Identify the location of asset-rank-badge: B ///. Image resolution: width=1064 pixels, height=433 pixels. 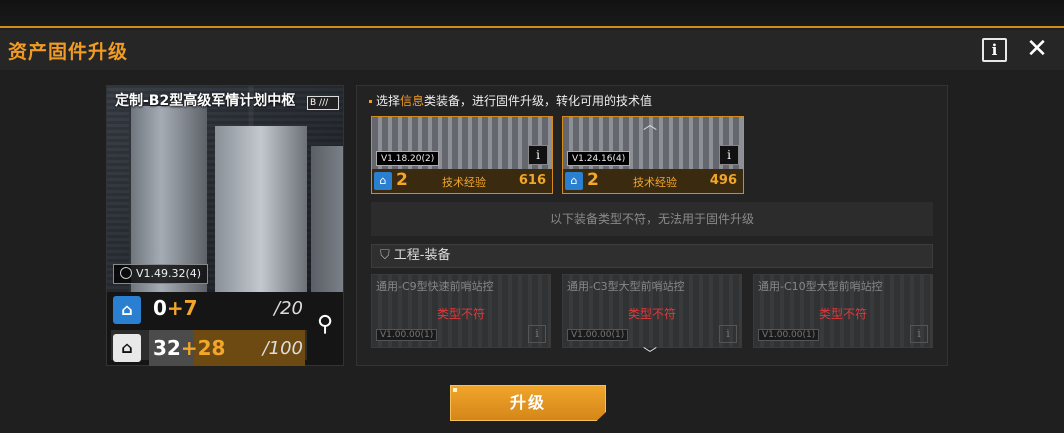
(323, 103).